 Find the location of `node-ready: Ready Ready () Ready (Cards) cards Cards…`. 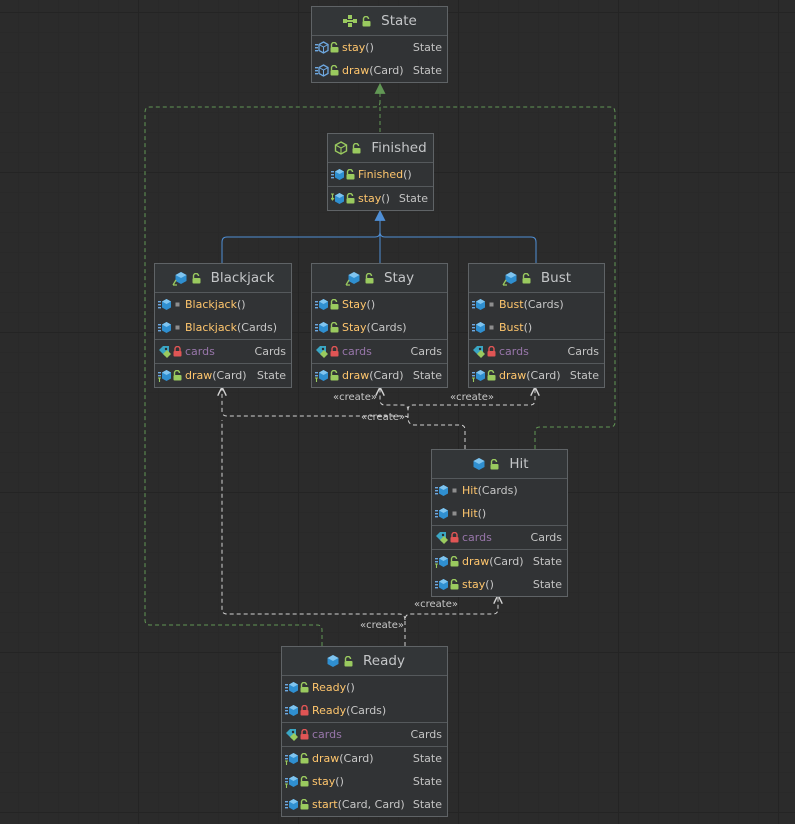

node-ready: Ready Ready () Ready (Cards) cards Cards… is located at coordinates (364, 731).